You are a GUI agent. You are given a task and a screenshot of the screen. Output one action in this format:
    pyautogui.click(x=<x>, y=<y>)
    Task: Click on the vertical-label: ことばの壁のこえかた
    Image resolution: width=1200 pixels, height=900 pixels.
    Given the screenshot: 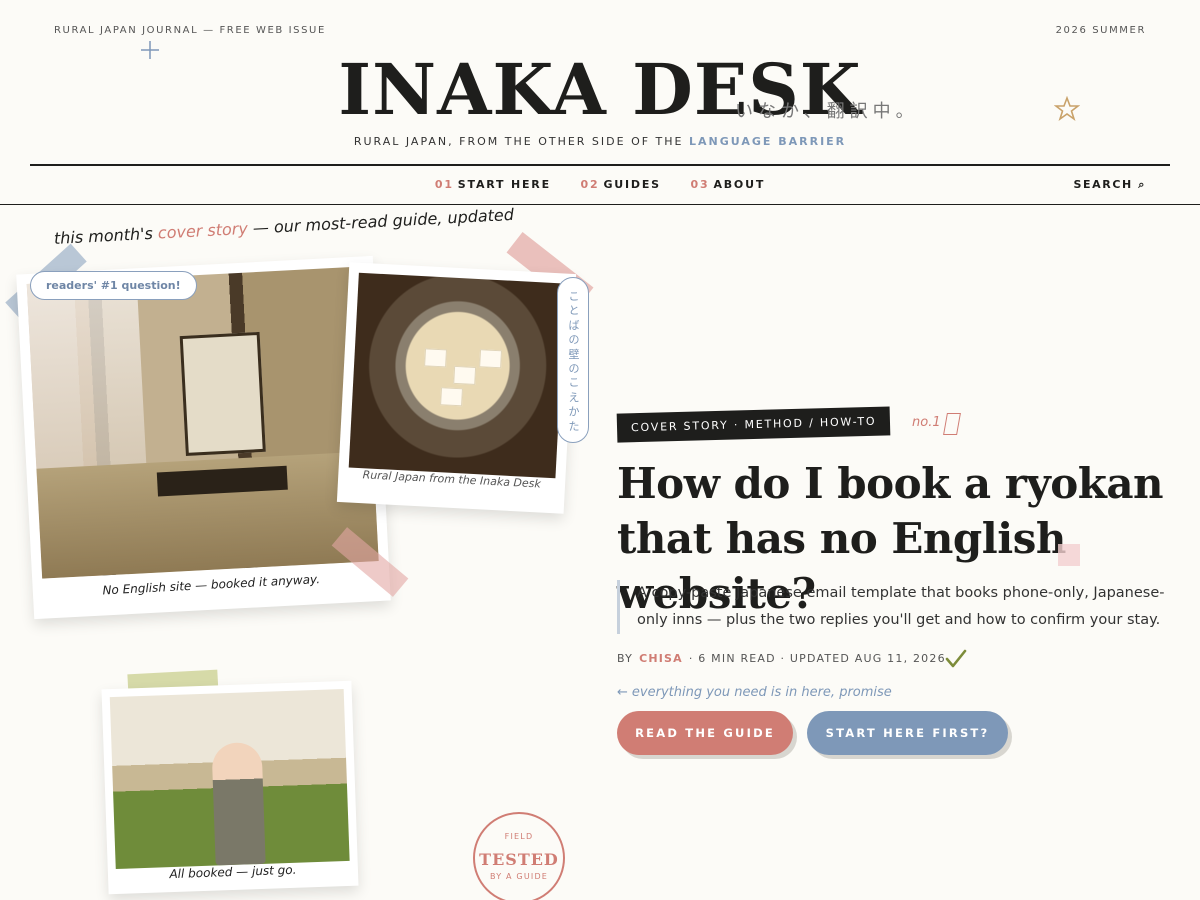 What is the action you would take?
    pyautogui.click(x=573, y=360)
    